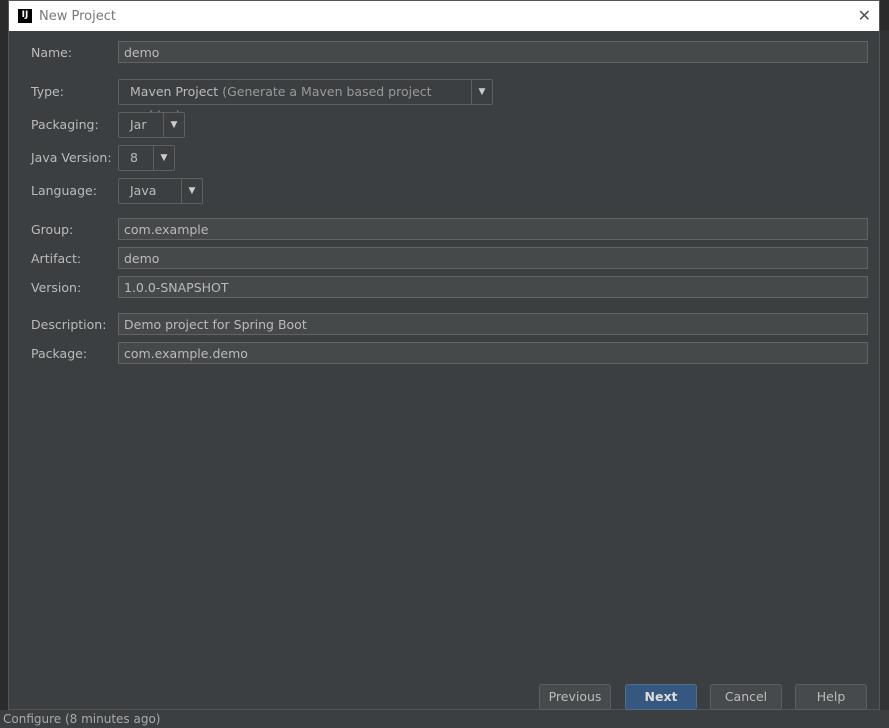 This screenshot has width=889, height=728. Describe the element at coordinates (661, 697) in the screenshot. I see `next-button: Next` at that location.